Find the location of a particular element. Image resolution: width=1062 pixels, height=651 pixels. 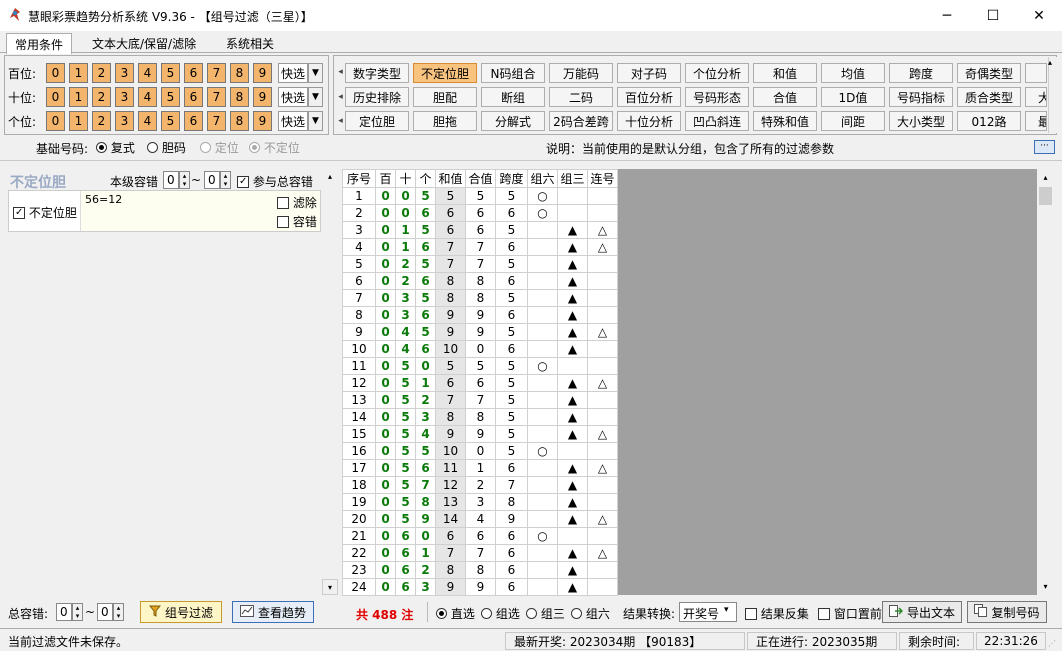

condition-button: 个位分析 is located at coordinates (717, 73).